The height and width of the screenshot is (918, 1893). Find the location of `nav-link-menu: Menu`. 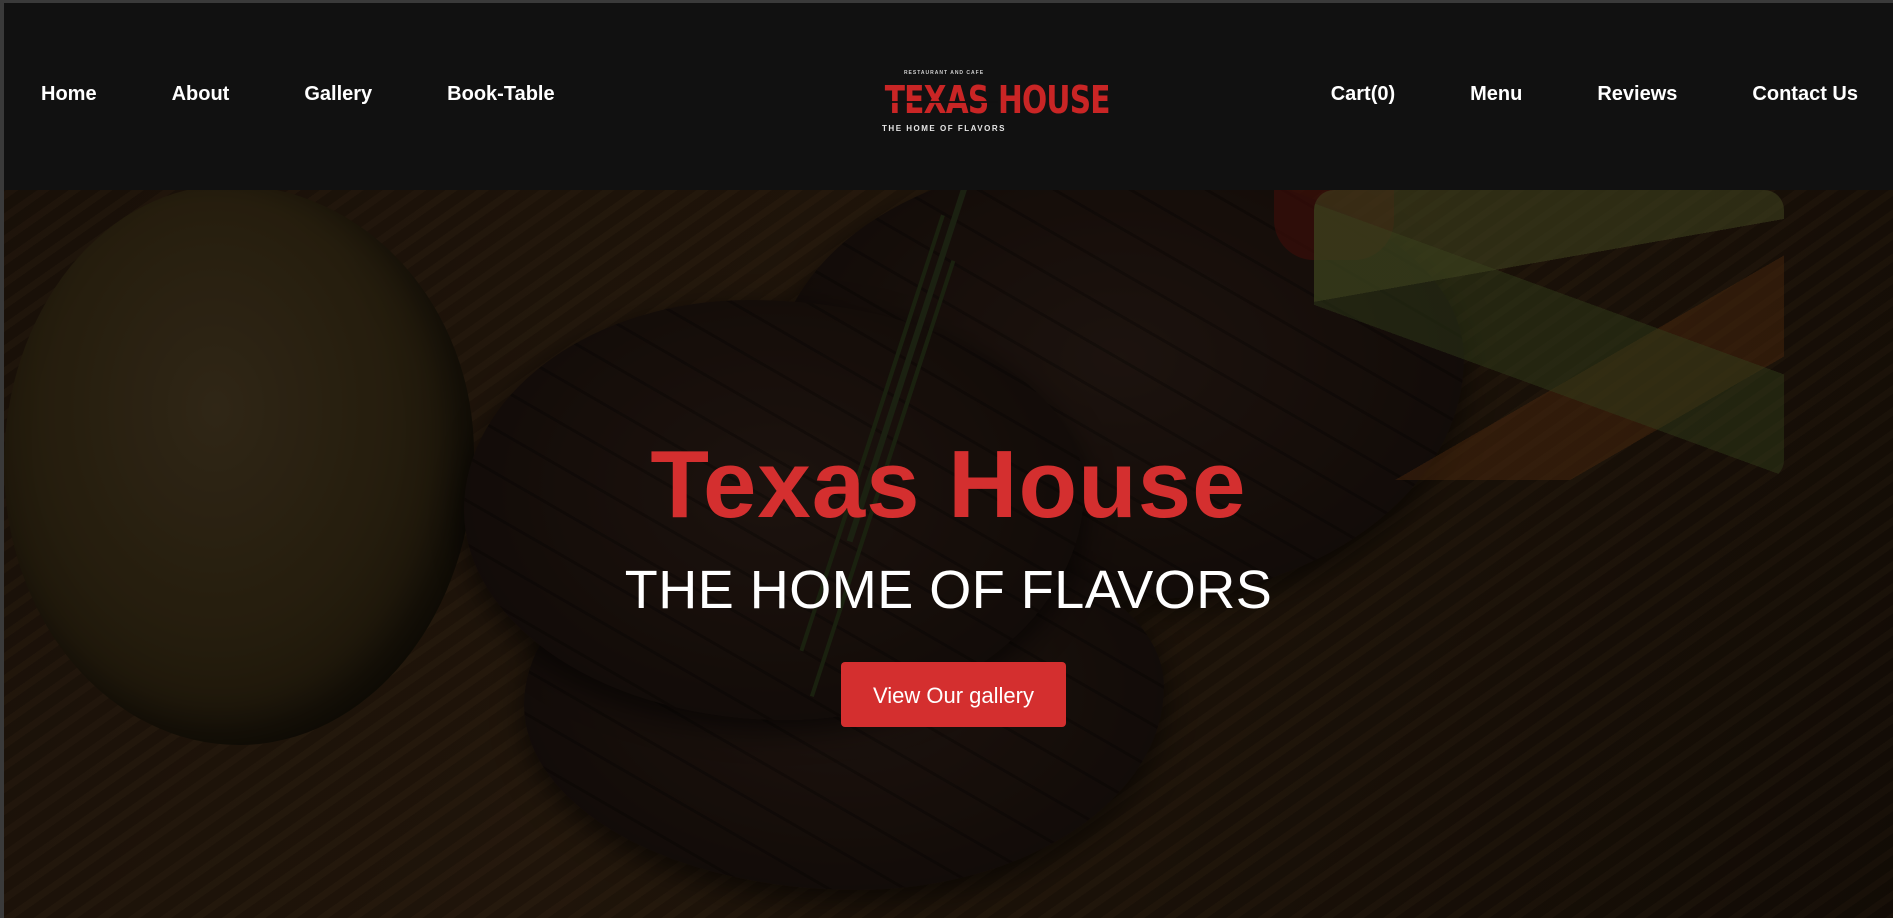

nav-link-menu: Menu is located at coordinates (1496, 94).